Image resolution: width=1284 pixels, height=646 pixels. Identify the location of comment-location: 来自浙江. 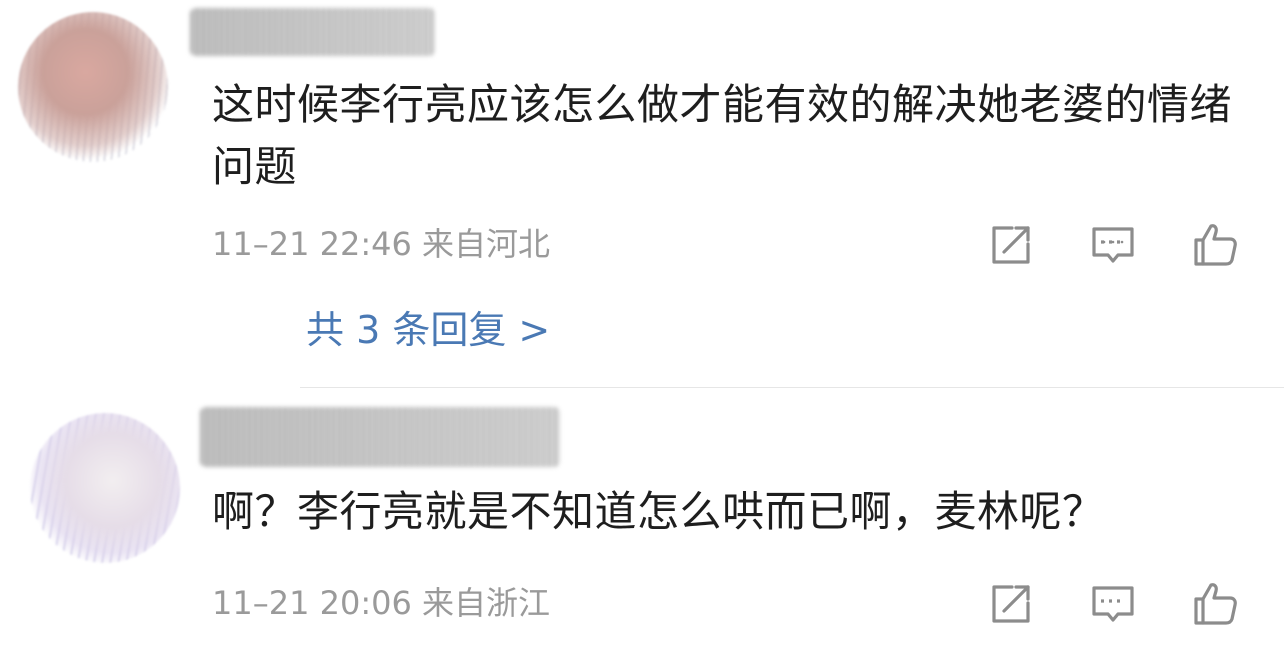
(486, 603).